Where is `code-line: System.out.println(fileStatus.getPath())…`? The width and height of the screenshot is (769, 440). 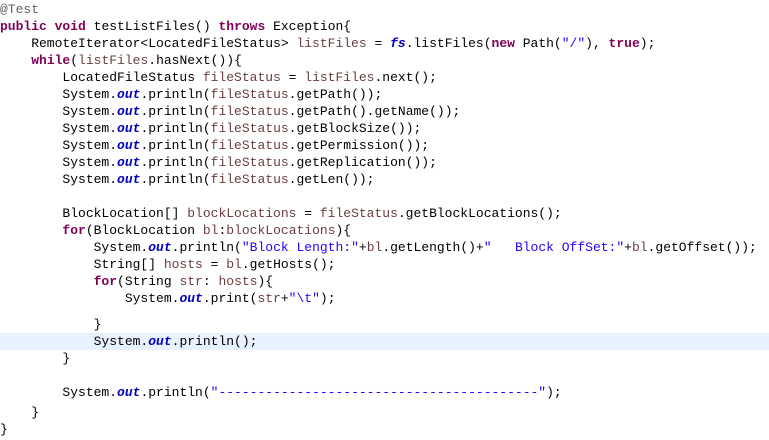
code-line: System.out.println(fileStatus.getPath())… is located at coordinates (384, 94).